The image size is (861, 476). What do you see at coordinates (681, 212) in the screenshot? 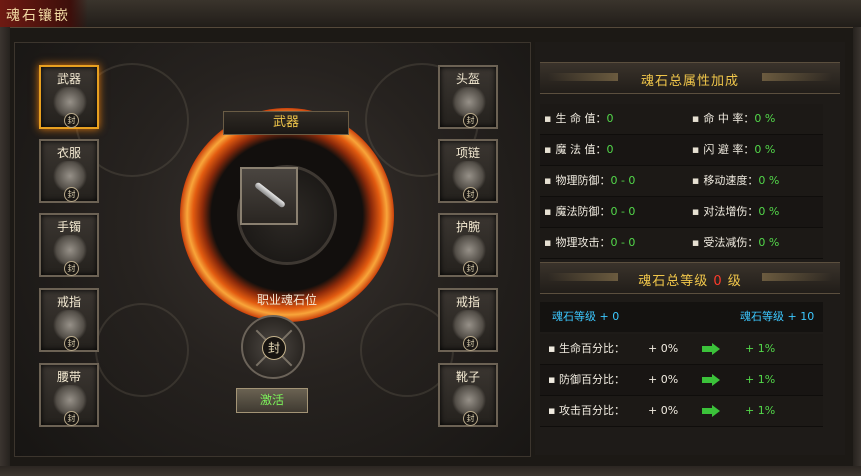
I see `table-row: ▪ 魔法防御：0 - 0 ▪ 对法增伤：0 %` at bounding box center [681, 212].